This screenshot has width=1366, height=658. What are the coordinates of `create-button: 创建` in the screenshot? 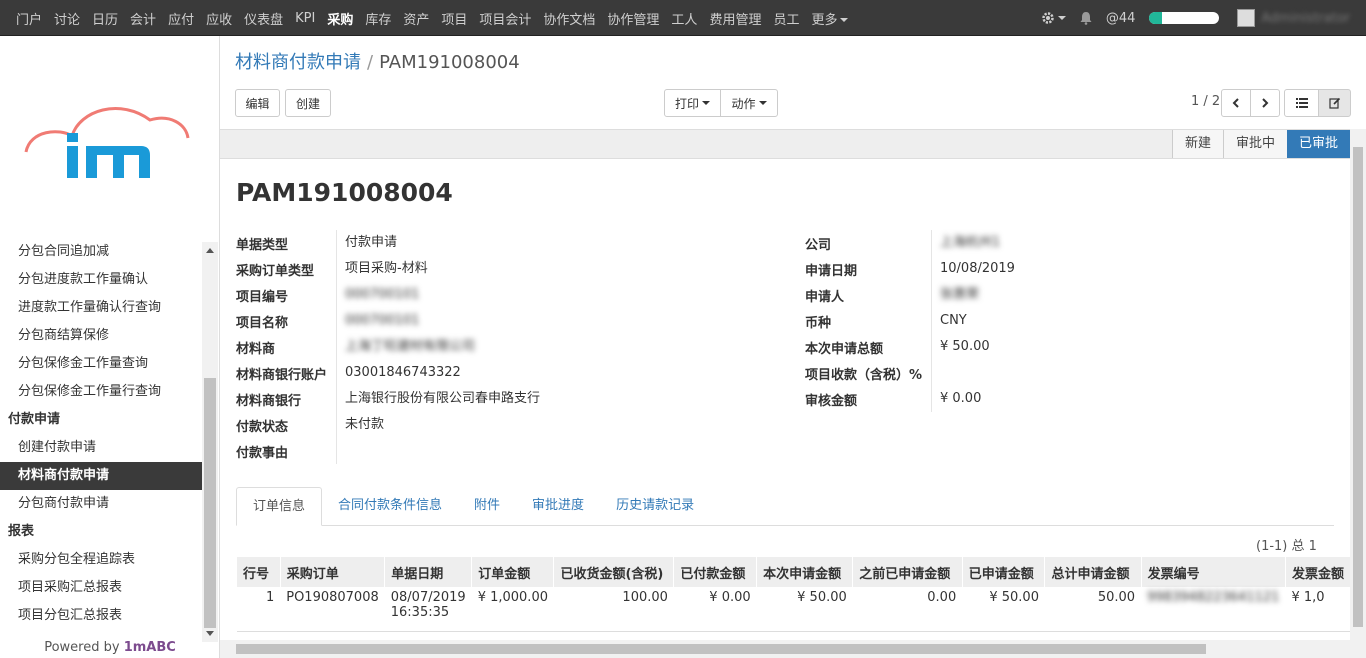 It's located at (308, 103).